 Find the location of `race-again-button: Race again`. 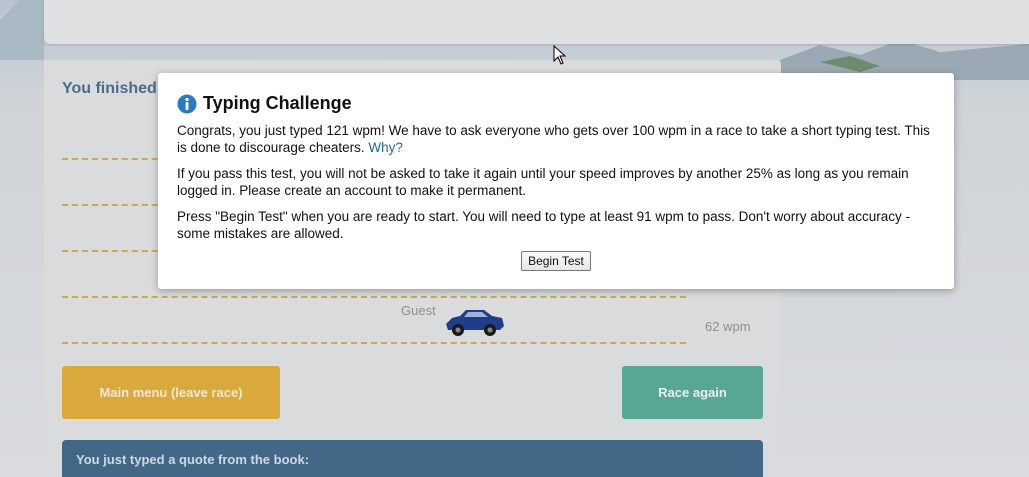

race-again-button: Race again is located at coordinates (692, 392).